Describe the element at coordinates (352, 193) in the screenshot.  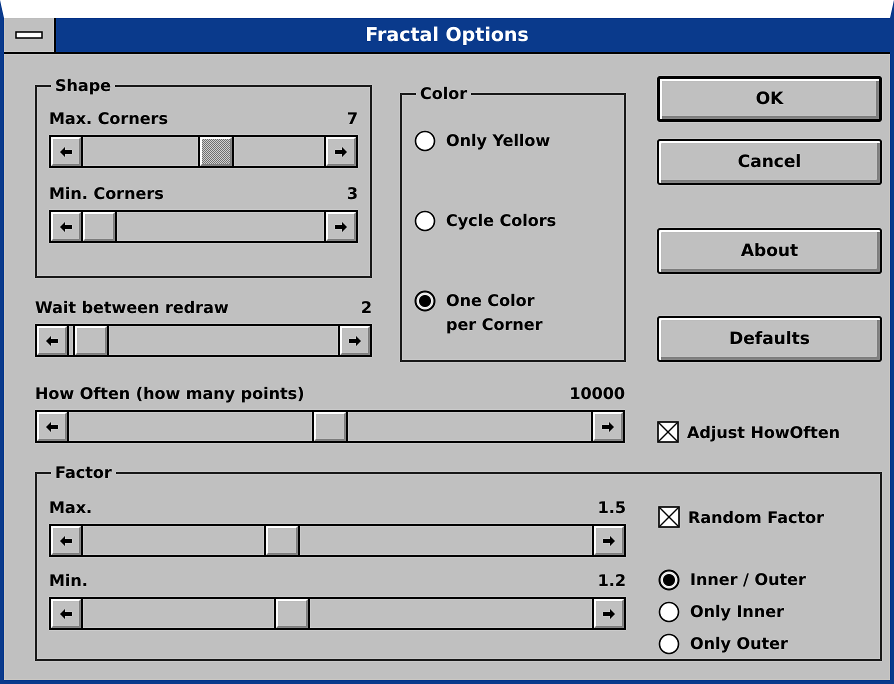
I see `slider-value: 3` at that location.